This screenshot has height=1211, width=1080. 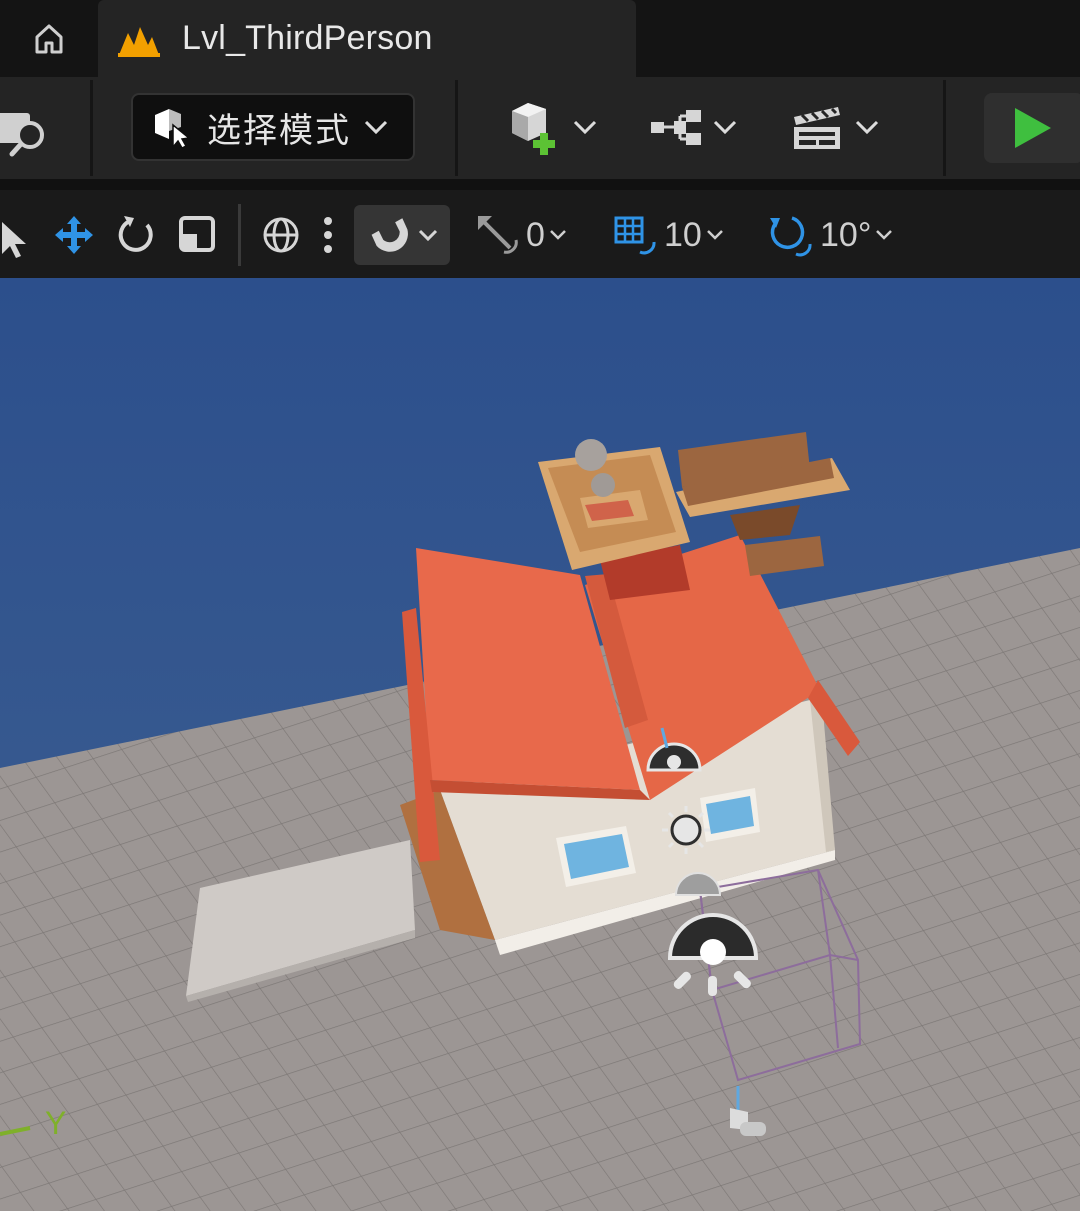 I want to click on add-actor-button, so click(x=552, y=127).